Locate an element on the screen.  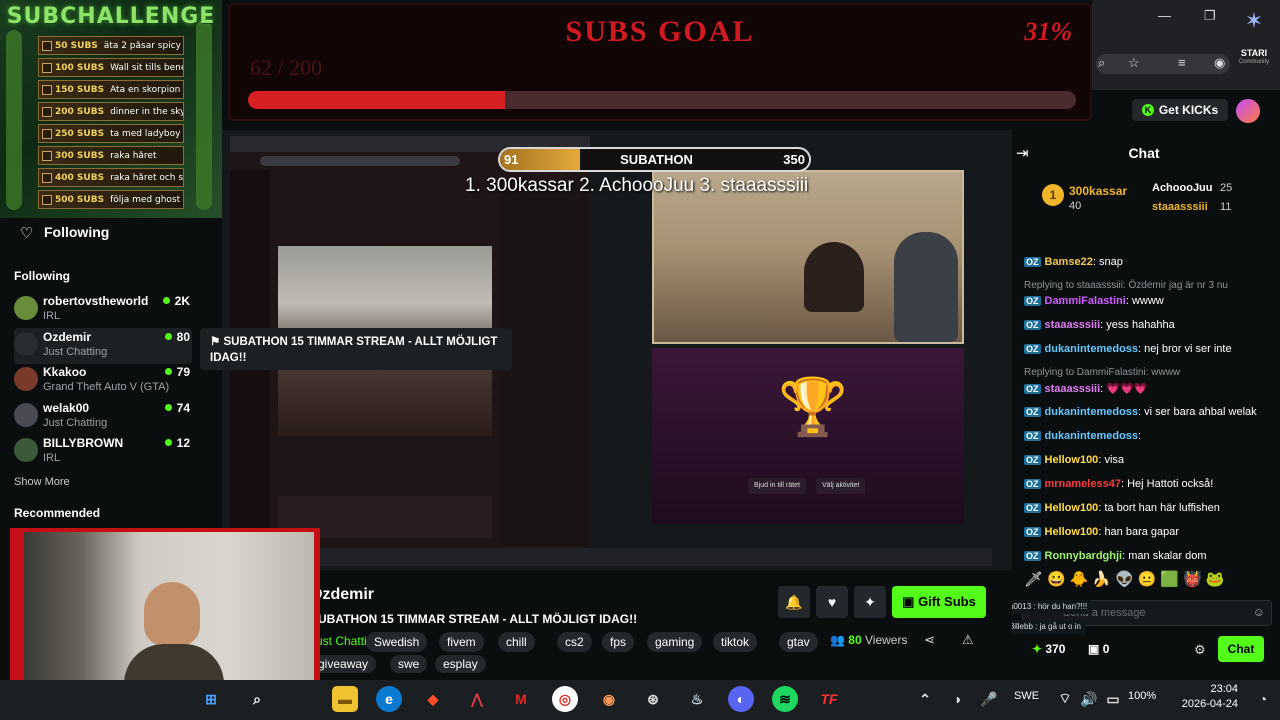
sidebar-item-category: Grand Theft Auto V (GTA) is located at coordinates (106, 387).